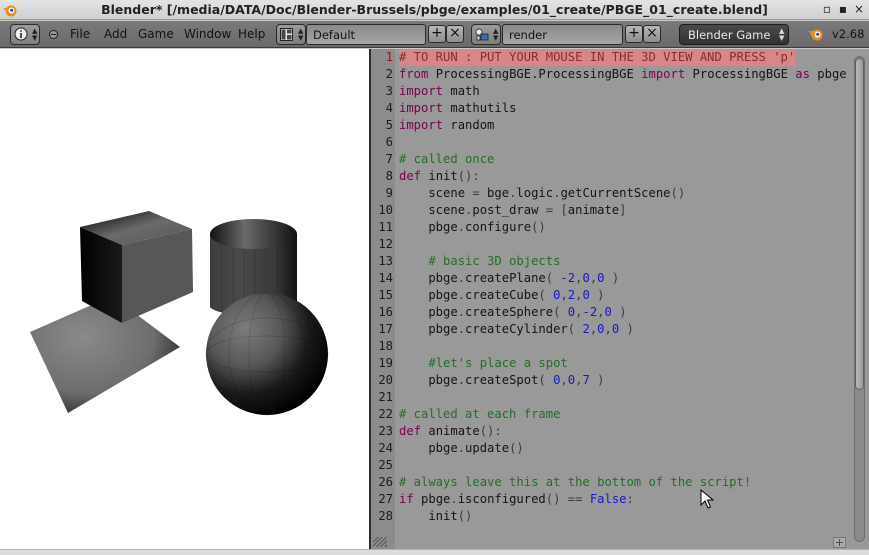 This screenshot has width=869, height=555. Describe the element at coordinates (611, 516) in the screenshot. I see `code-line: 28 init()` at that location.